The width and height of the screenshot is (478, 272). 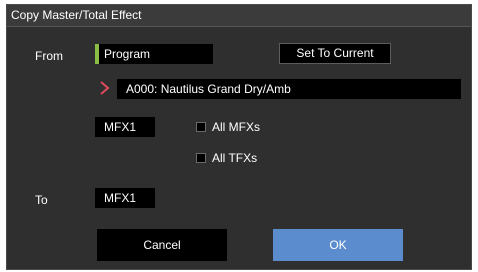 I want to click on program-value: A000: Nautilus Grand Dry/Amb, so click(x=208, y=89).